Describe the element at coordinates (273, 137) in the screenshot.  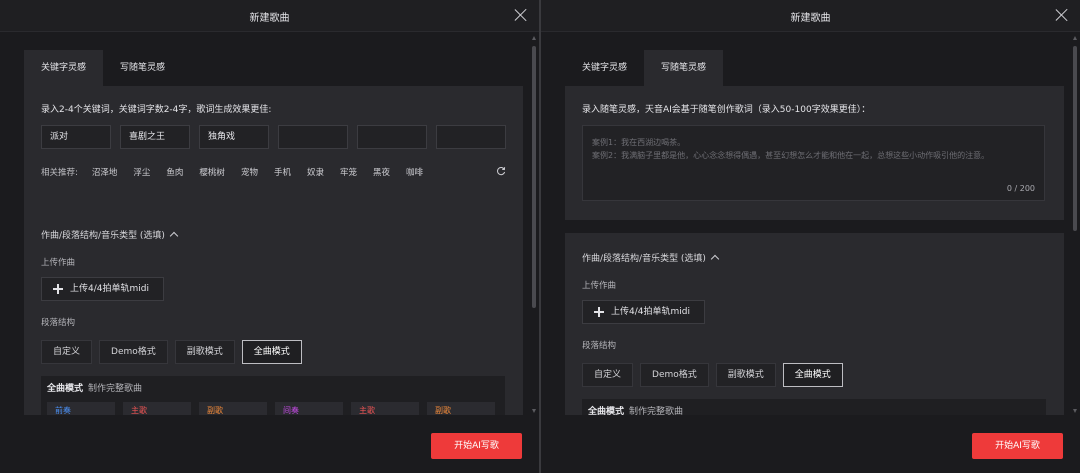
I see `keyword-inputs: 派对 喜剧之王 独角戏` at that location.